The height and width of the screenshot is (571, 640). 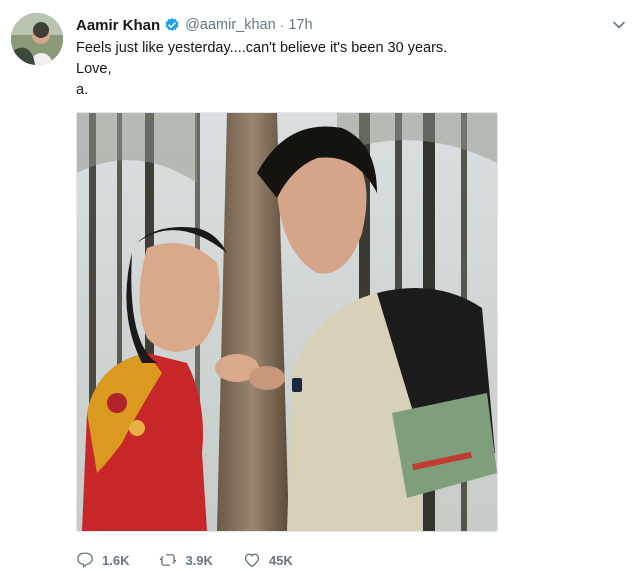 I want to click on retweet-button: 3.9K, so click(x=186, y=560).